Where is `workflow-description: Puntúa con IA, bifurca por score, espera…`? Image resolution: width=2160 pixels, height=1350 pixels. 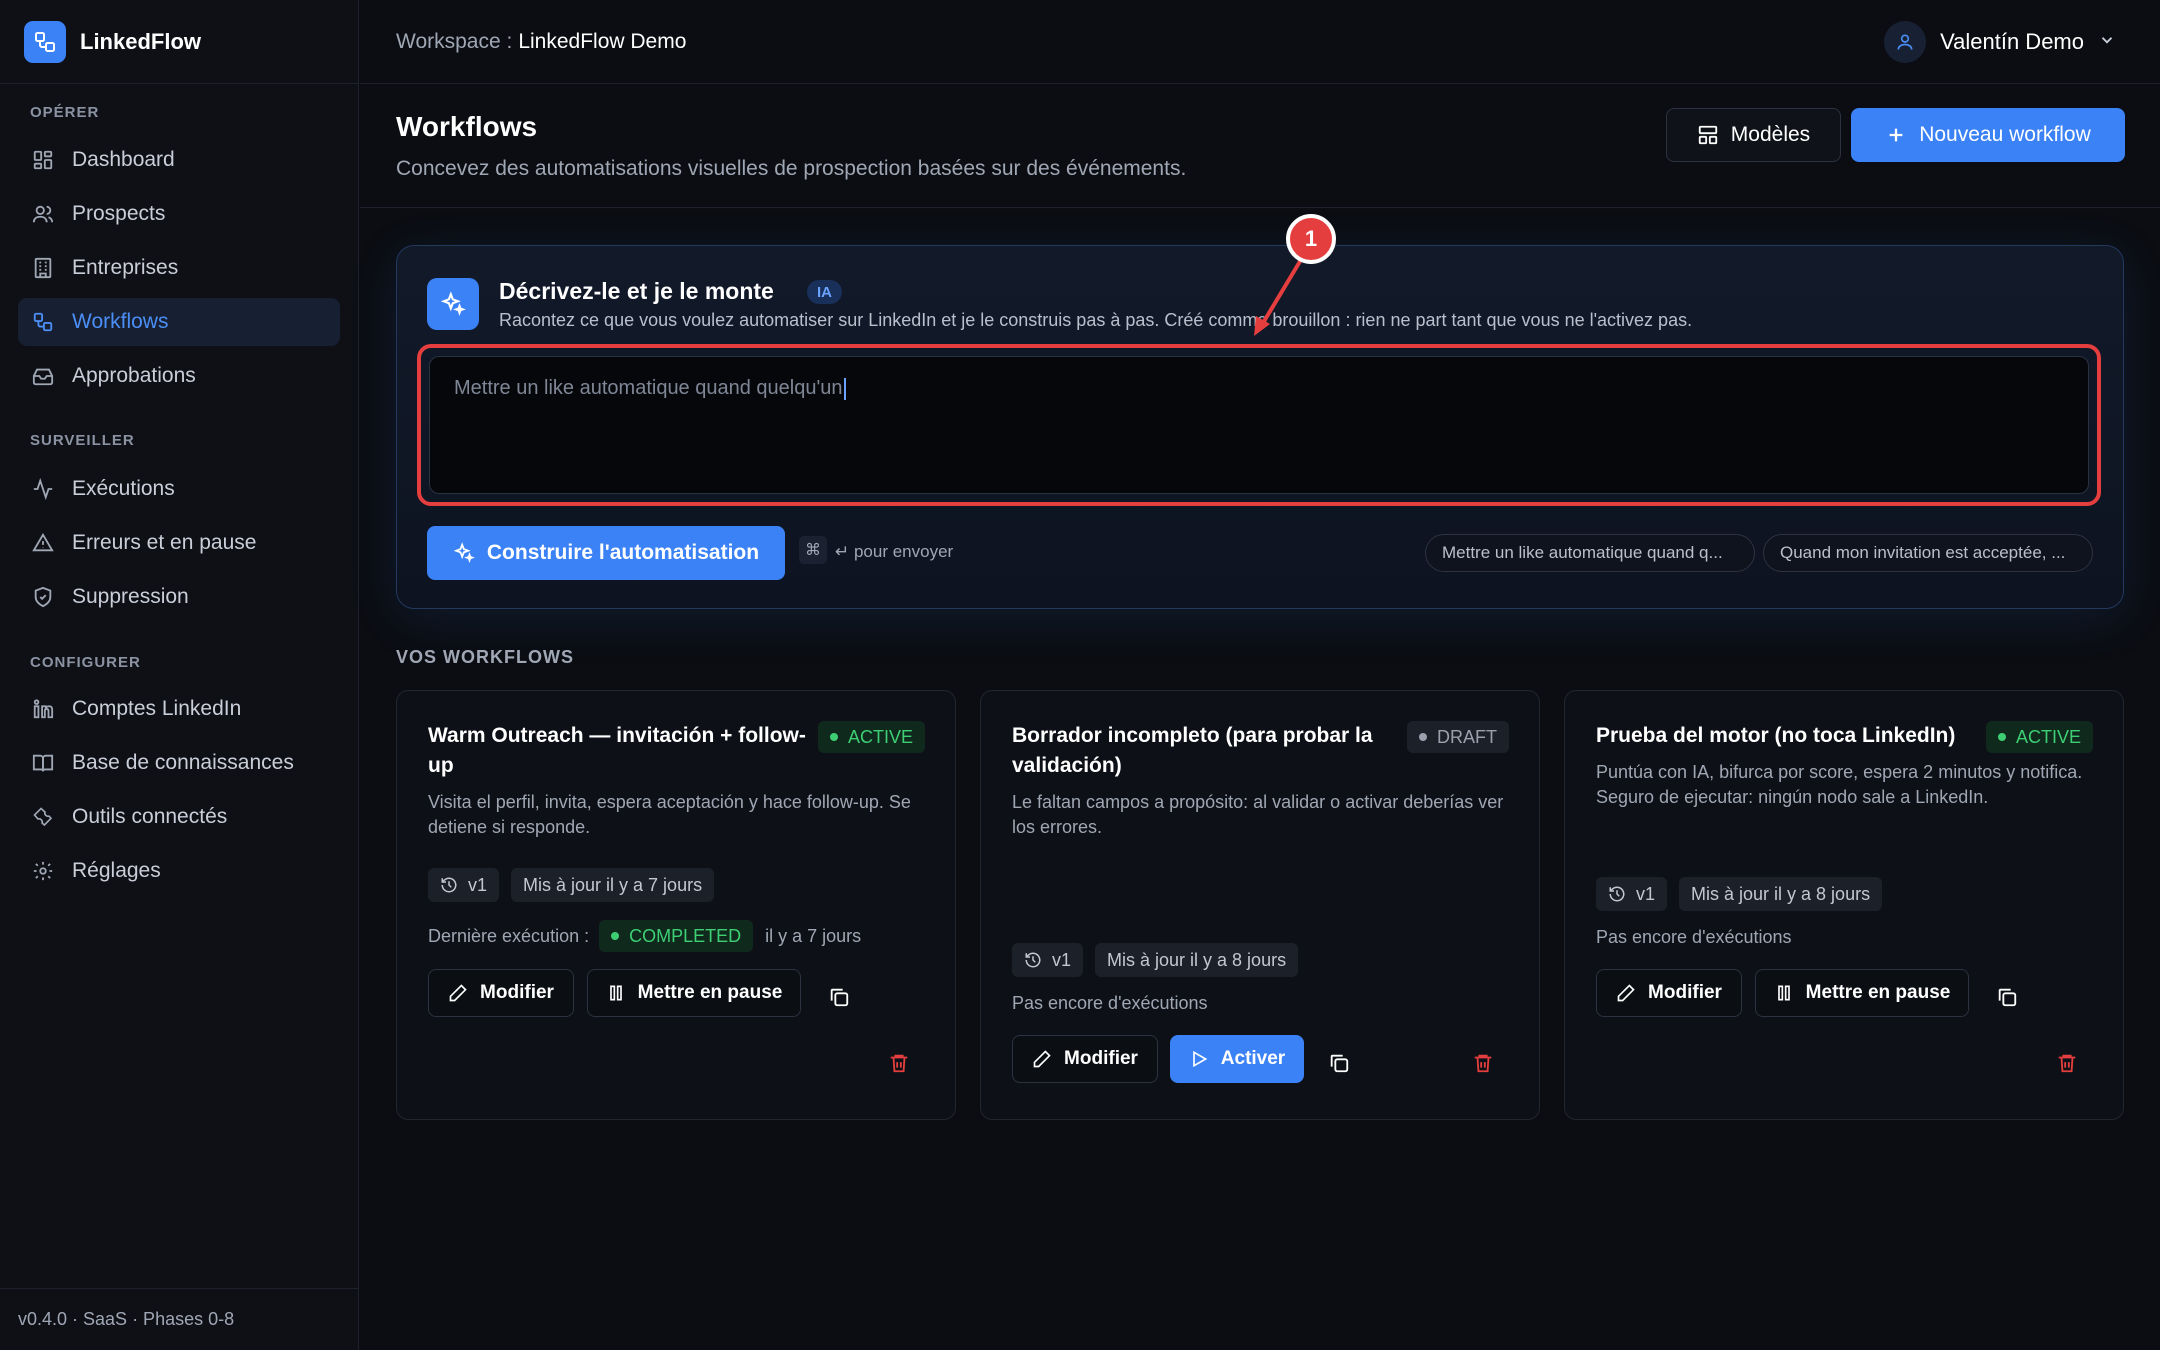 workflow-description: Puntúa con IA, bifurca por score, espera… is located at coordinates (1839, 784).